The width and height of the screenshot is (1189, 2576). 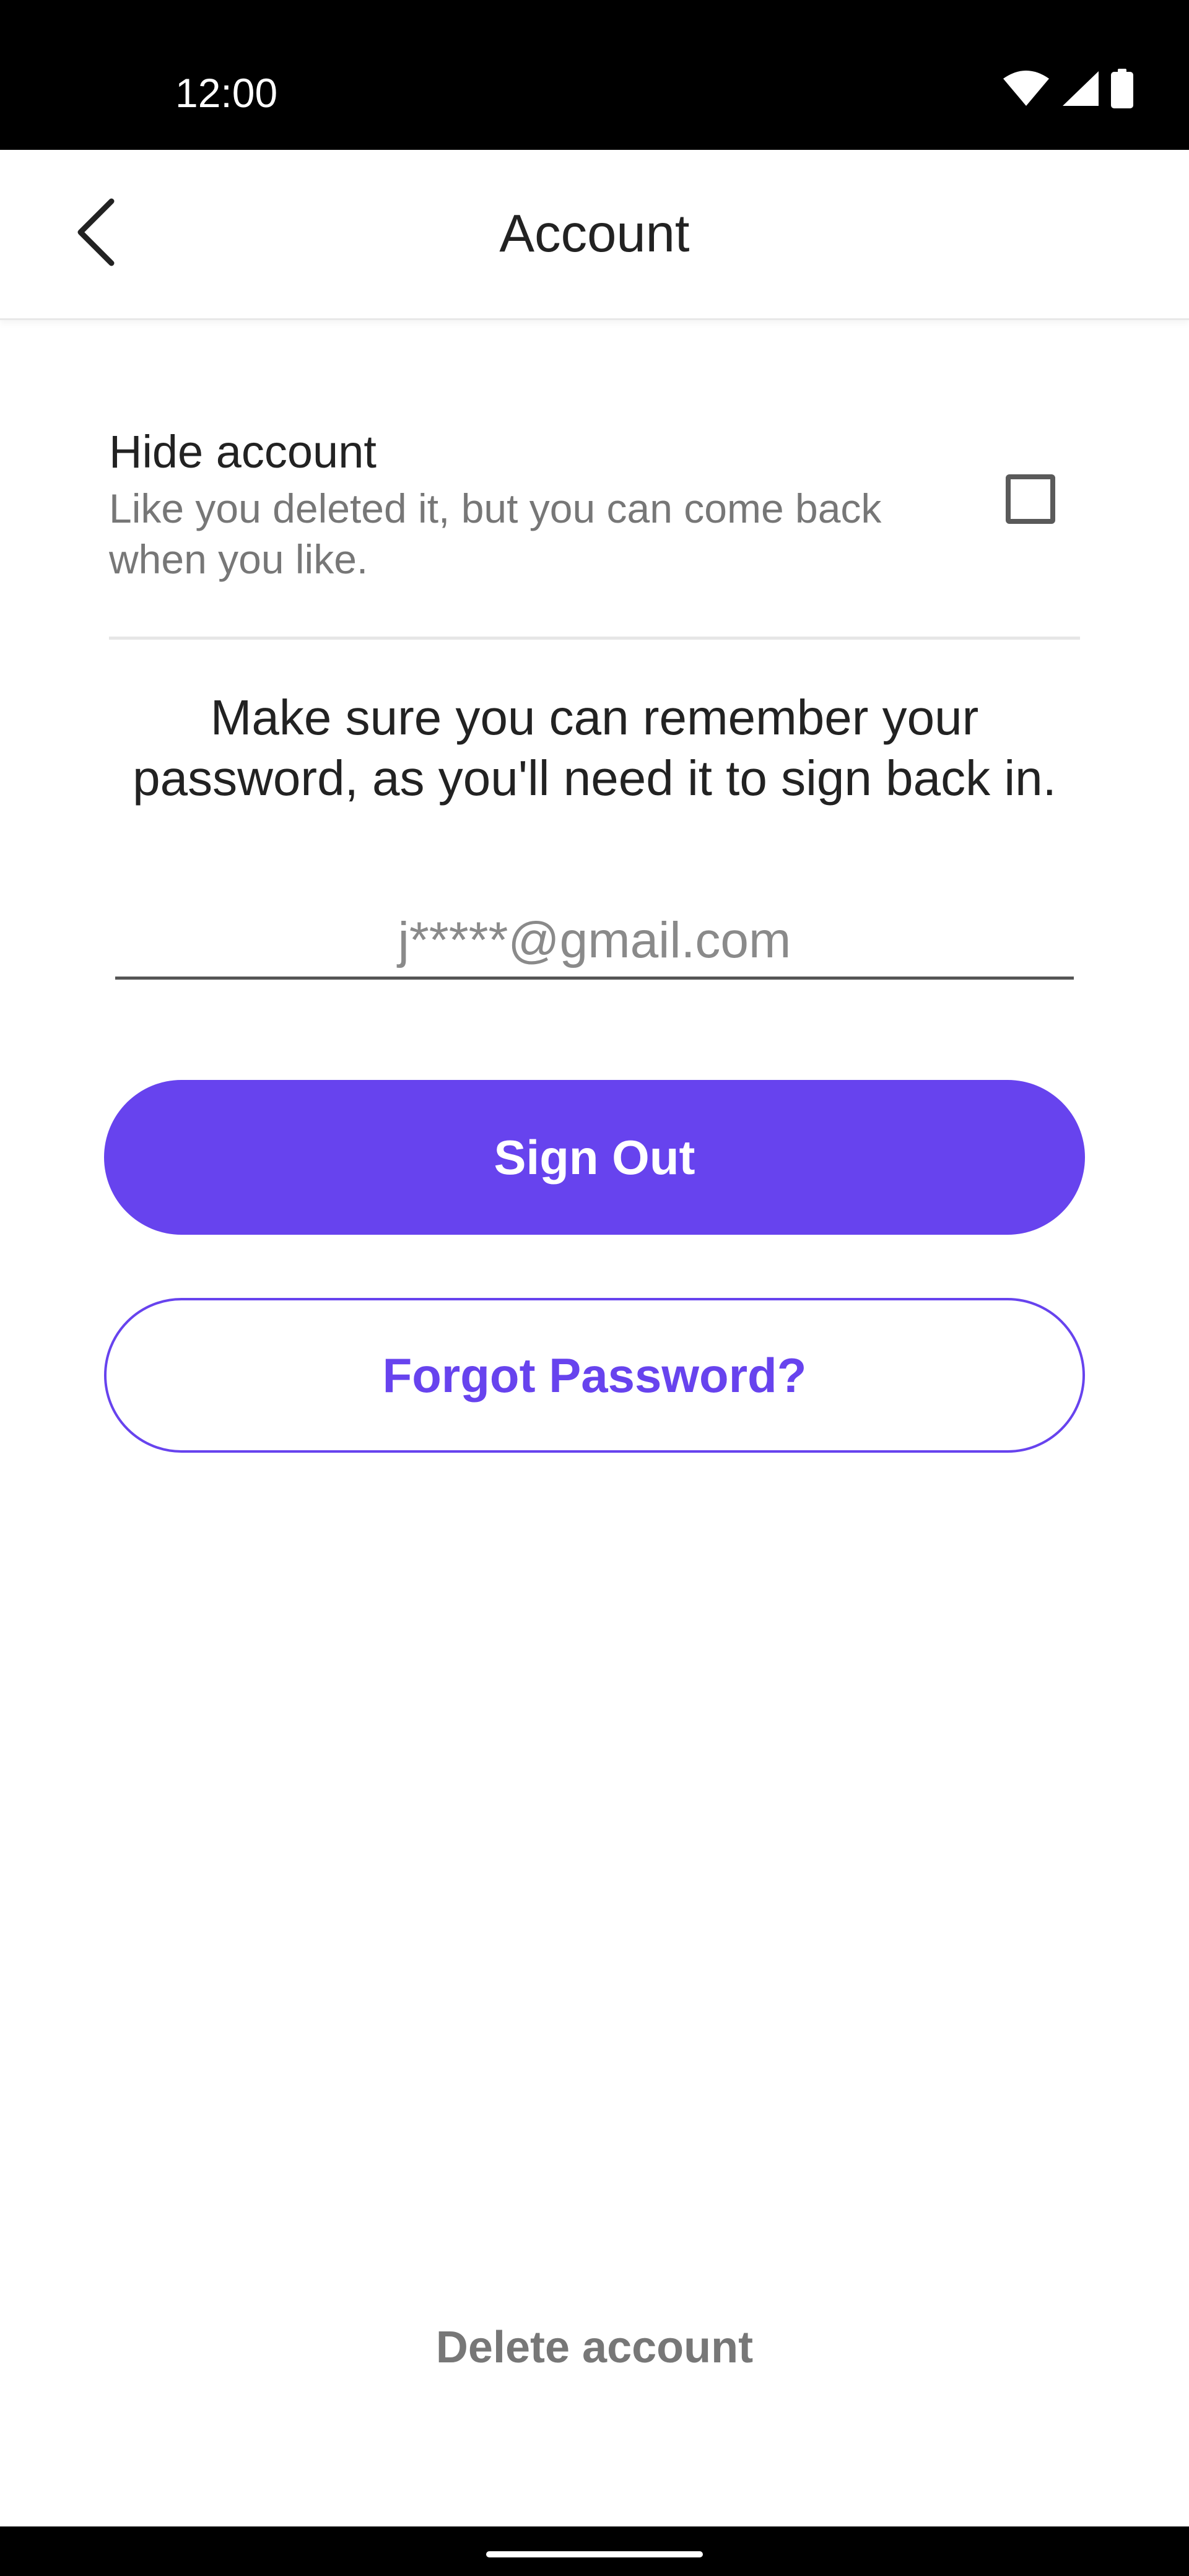 I want to click on page-title: Account, so click(x=594, y=233).